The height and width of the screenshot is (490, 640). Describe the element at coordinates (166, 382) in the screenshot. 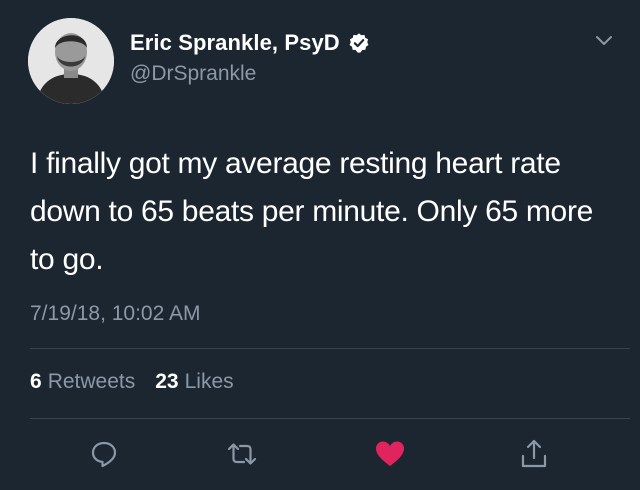

I see `likes-count: 23` at that location.